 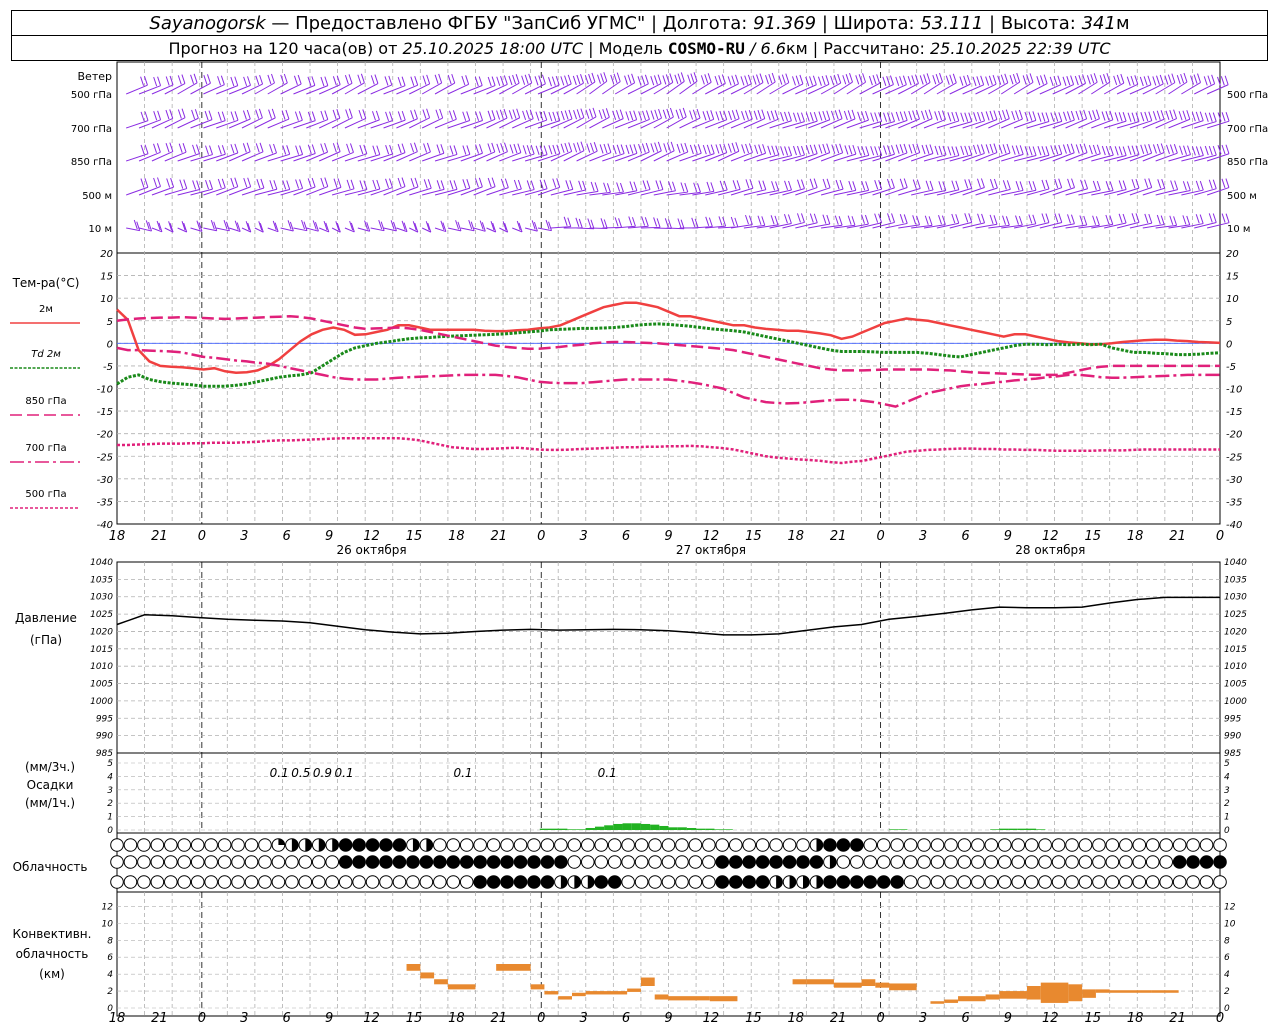 I want to click on conv-title-2: облачность, so click(x=52, y=954).